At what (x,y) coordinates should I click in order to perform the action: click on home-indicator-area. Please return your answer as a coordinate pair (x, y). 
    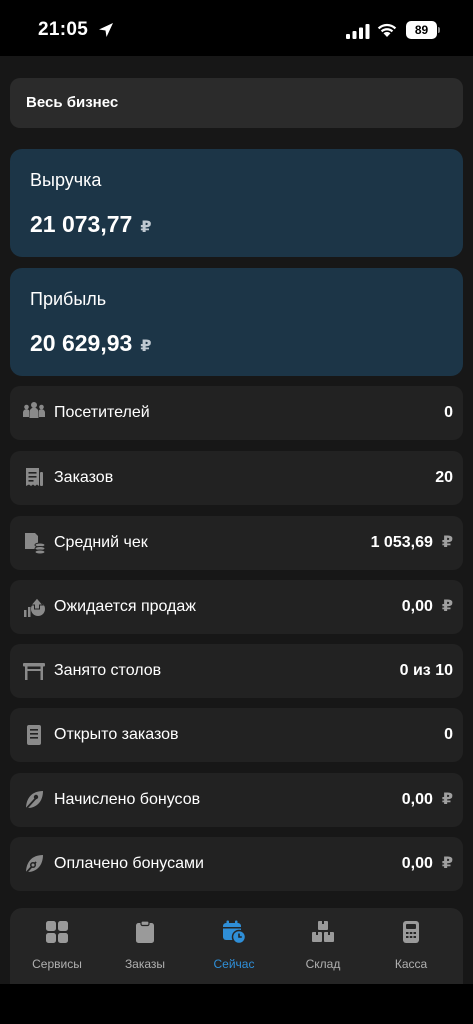
    Looking at the image, I should click on (236, 1004).